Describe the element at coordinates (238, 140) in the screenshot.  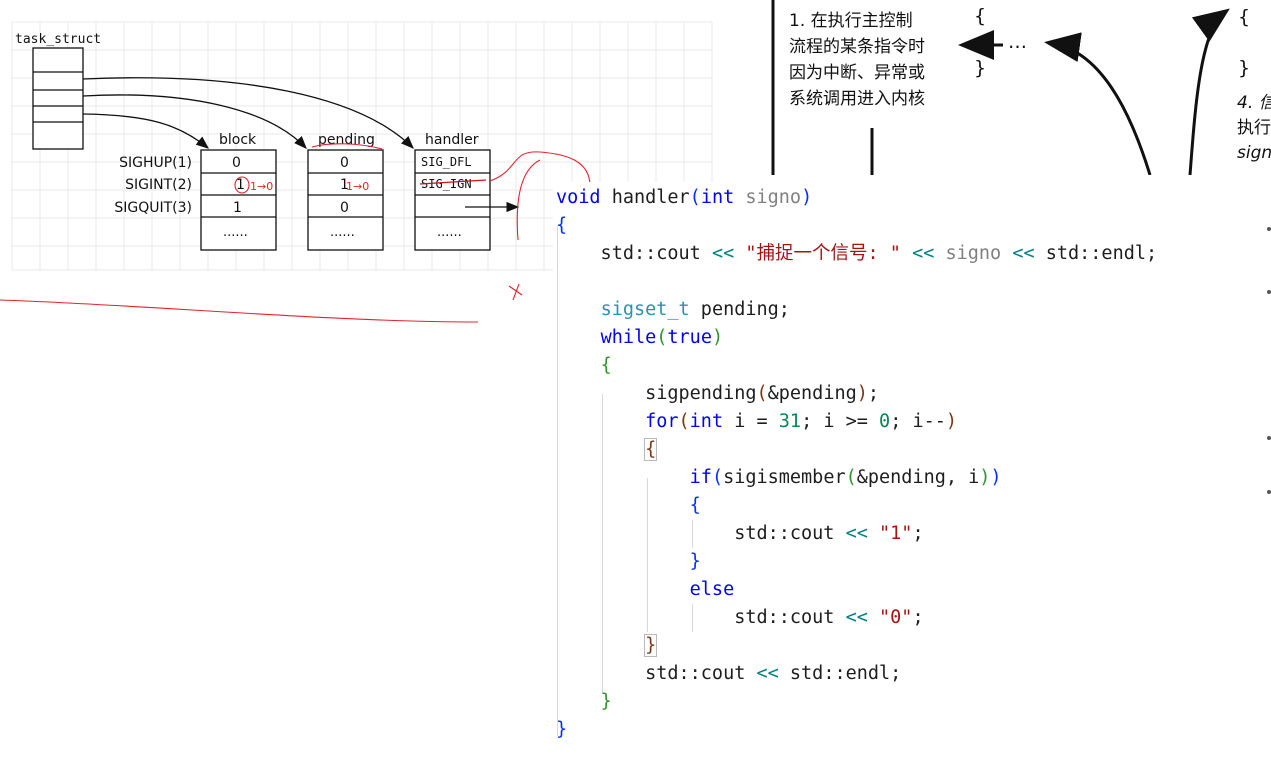
I see `block-header: block` at that location.